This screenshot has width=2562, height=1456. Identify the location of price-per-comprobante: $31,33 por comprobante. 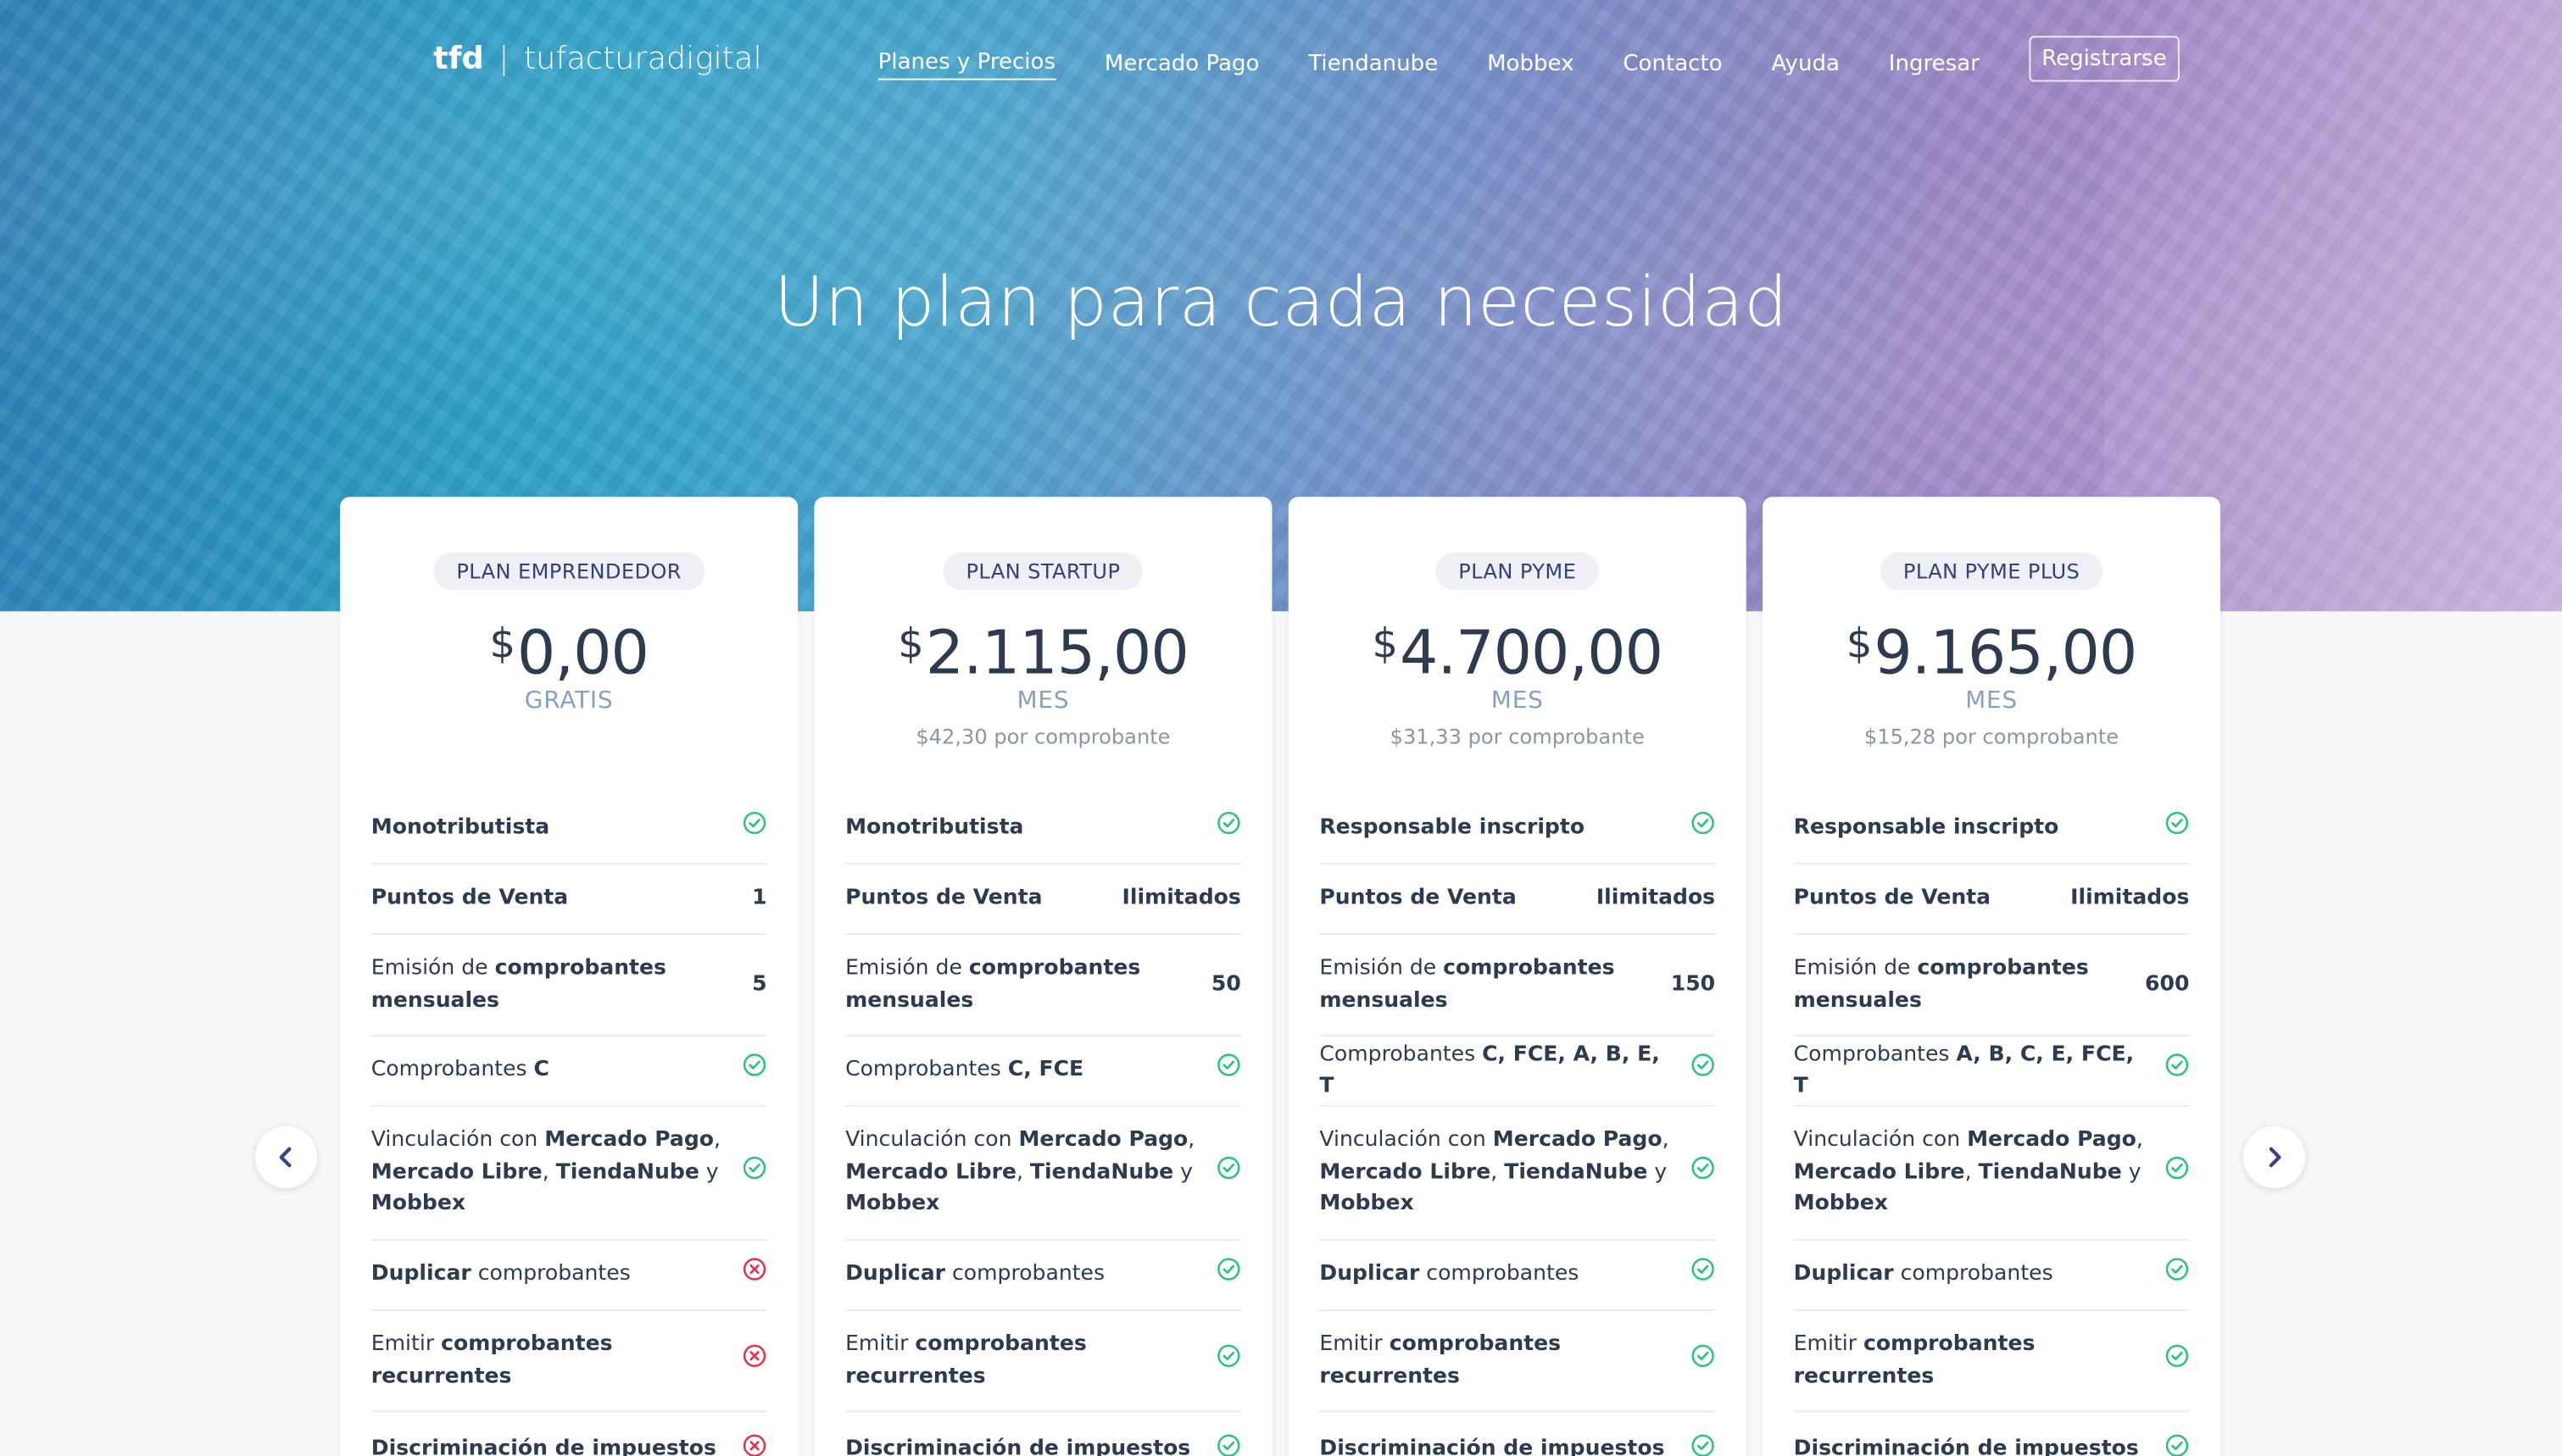
(1517, 737).